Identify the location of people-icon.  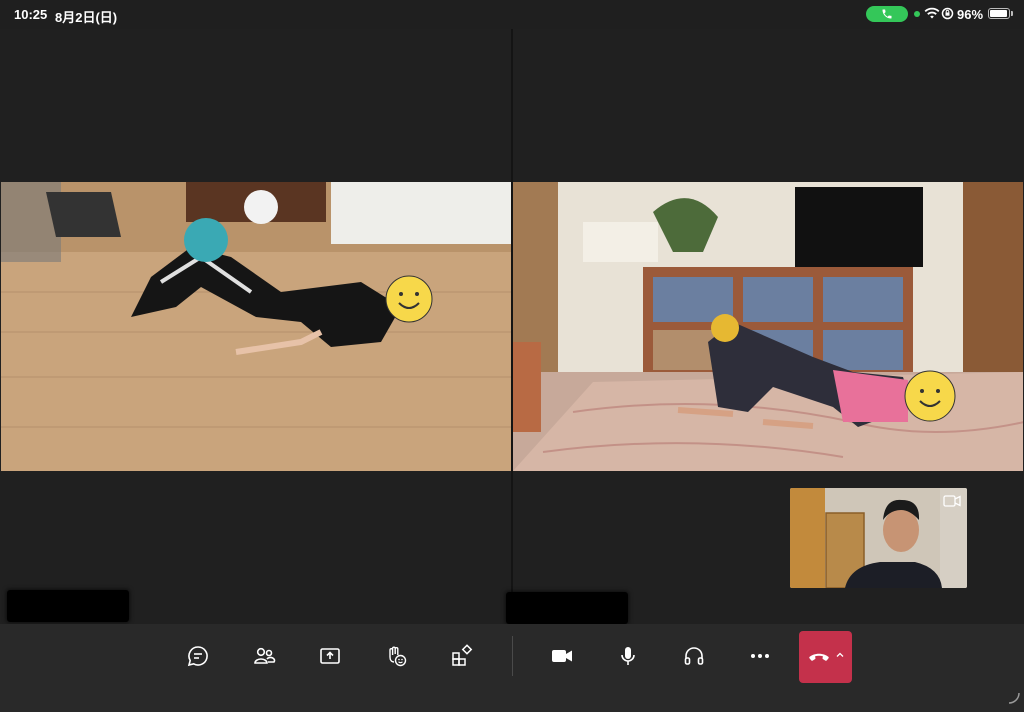
(265, 655).